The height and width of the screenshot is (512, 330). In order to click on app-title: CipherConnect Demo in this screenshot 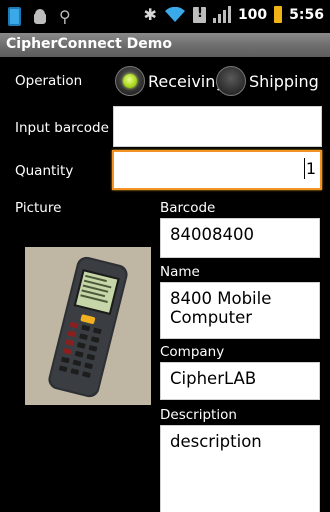, I will do `click(89, 44)`.